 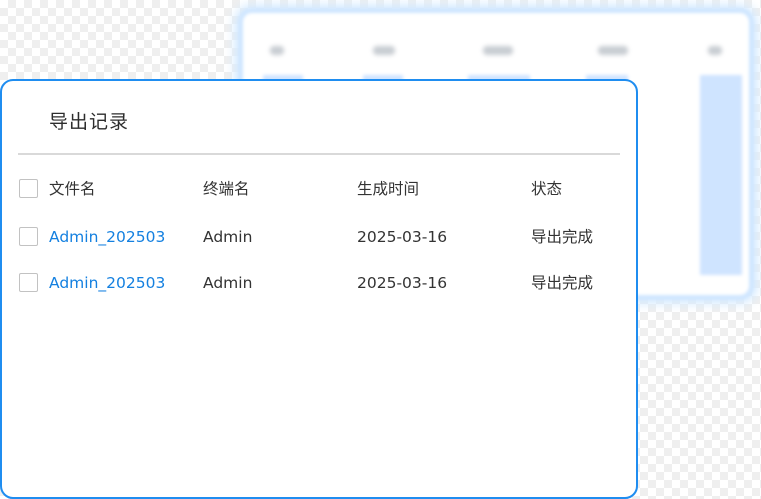 I want to click on select-all-checkbox, so click(x=28, y=188).